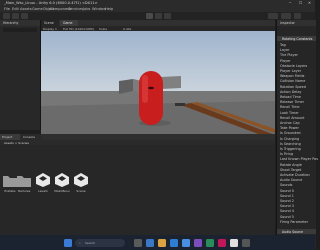  What do you see at coordinates (137, 142) in the screenshot?
I see `project-toolbar: Assets > Scenes` at bounding box center [137, 142].